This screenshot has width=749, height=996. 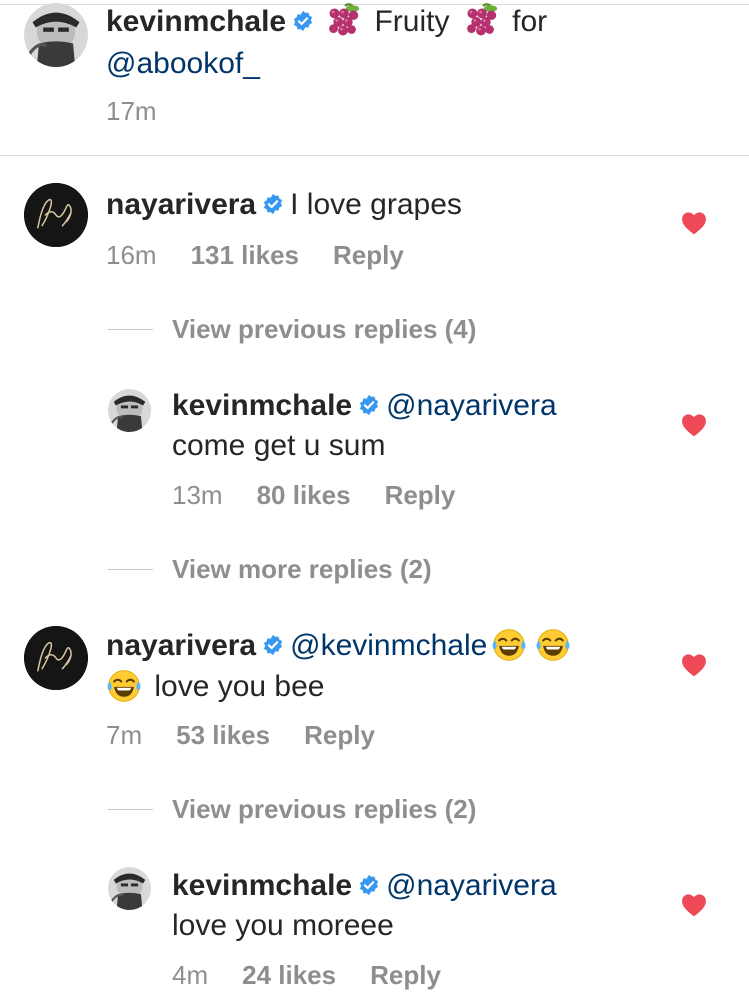 What do you see at coordinates (197, 495) in the screenshot?
I see `comment-time: 13m` at bounding box center [197, 495].